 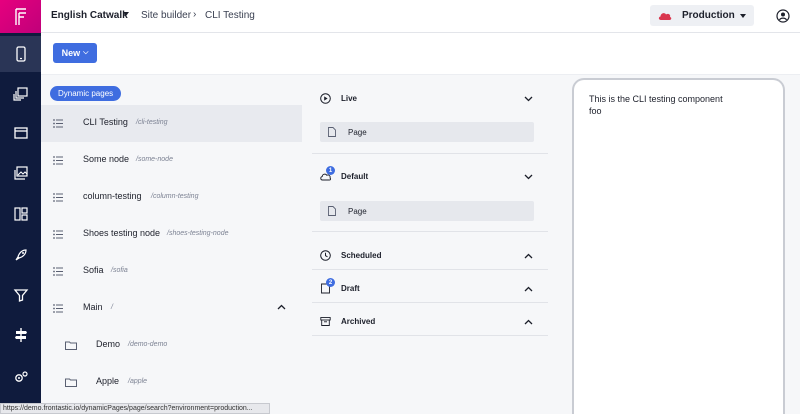 I want to click on cloud-icon, so click(x=665, y=16).